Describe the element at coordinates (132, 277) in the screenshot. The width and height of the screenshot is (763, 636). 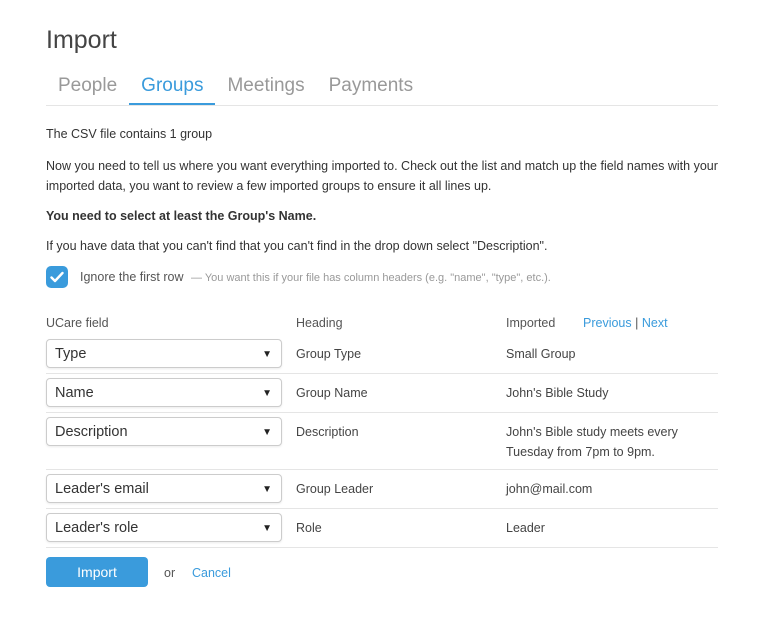
I see `ignore-first-row-label-text: Ignore the first row` at that location.